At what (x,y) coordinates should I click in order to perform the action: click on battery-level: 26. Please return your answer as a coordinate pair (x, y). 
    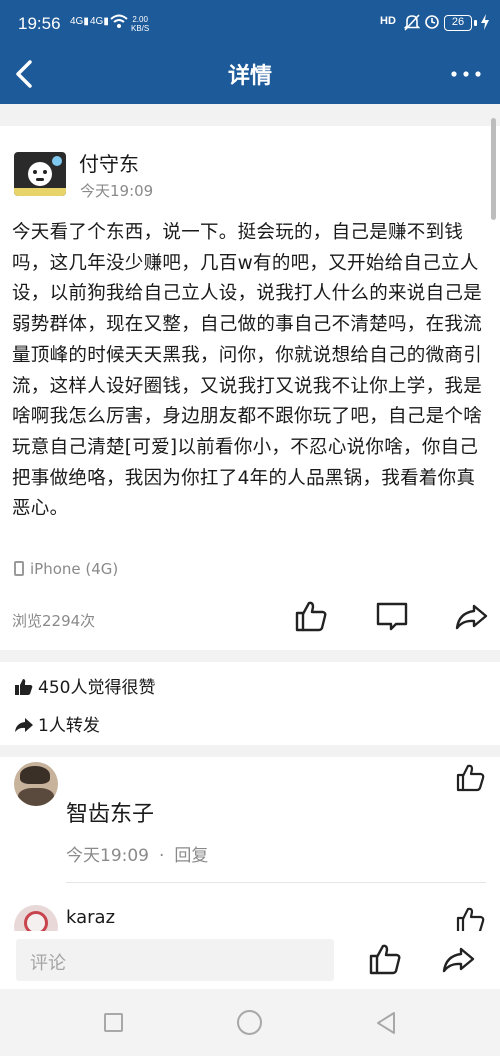
    Looking at the image, I should click on (458, 22).